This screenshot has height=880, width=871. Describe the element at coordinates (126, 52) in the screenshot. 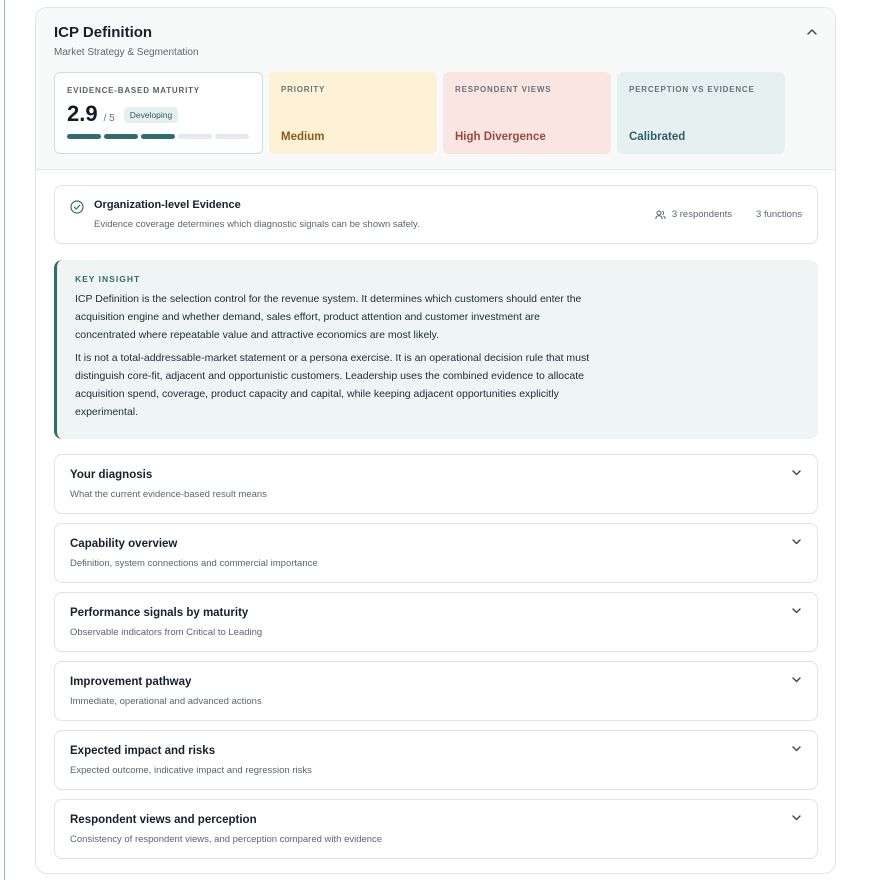

I see `page-subtitle: Market Strategy & Segmentation` at that location.